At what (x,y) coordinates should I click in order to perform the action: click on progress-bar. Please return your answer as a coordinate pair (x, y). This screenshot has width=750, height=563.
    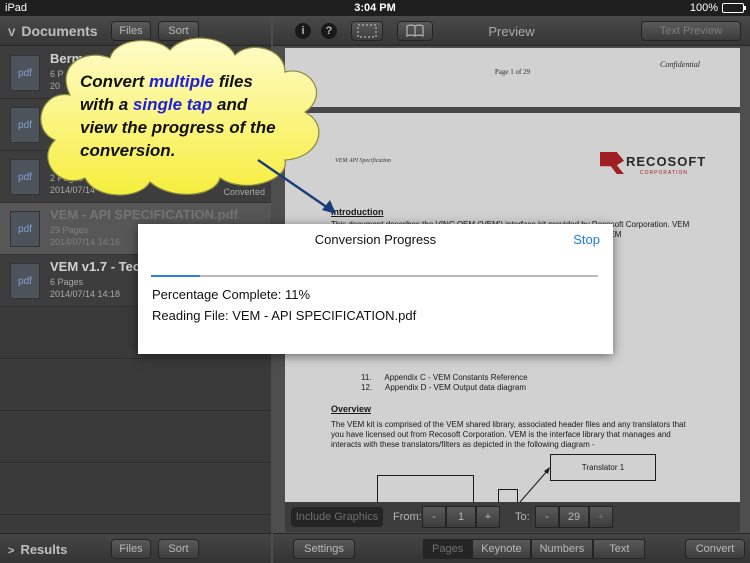
    Looking at the image, I should click on (374, 276).